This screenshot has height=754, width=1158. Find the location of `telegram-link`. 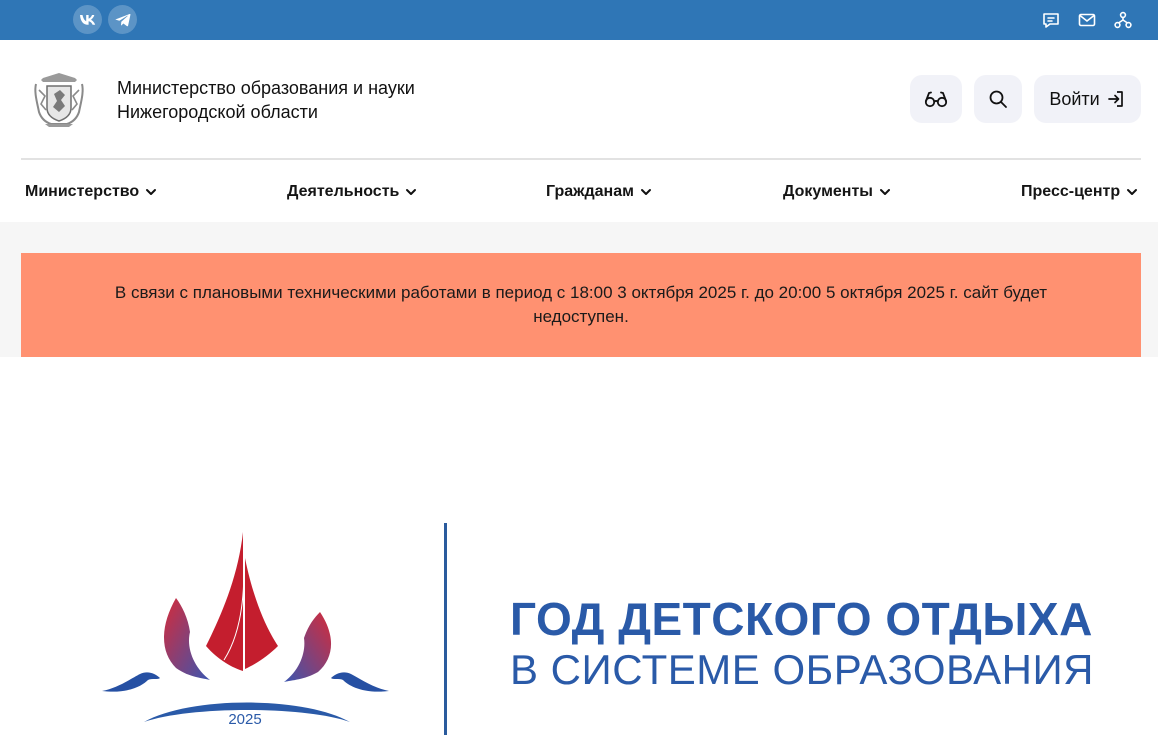

telegram-link is located at coordinates (122, 19).